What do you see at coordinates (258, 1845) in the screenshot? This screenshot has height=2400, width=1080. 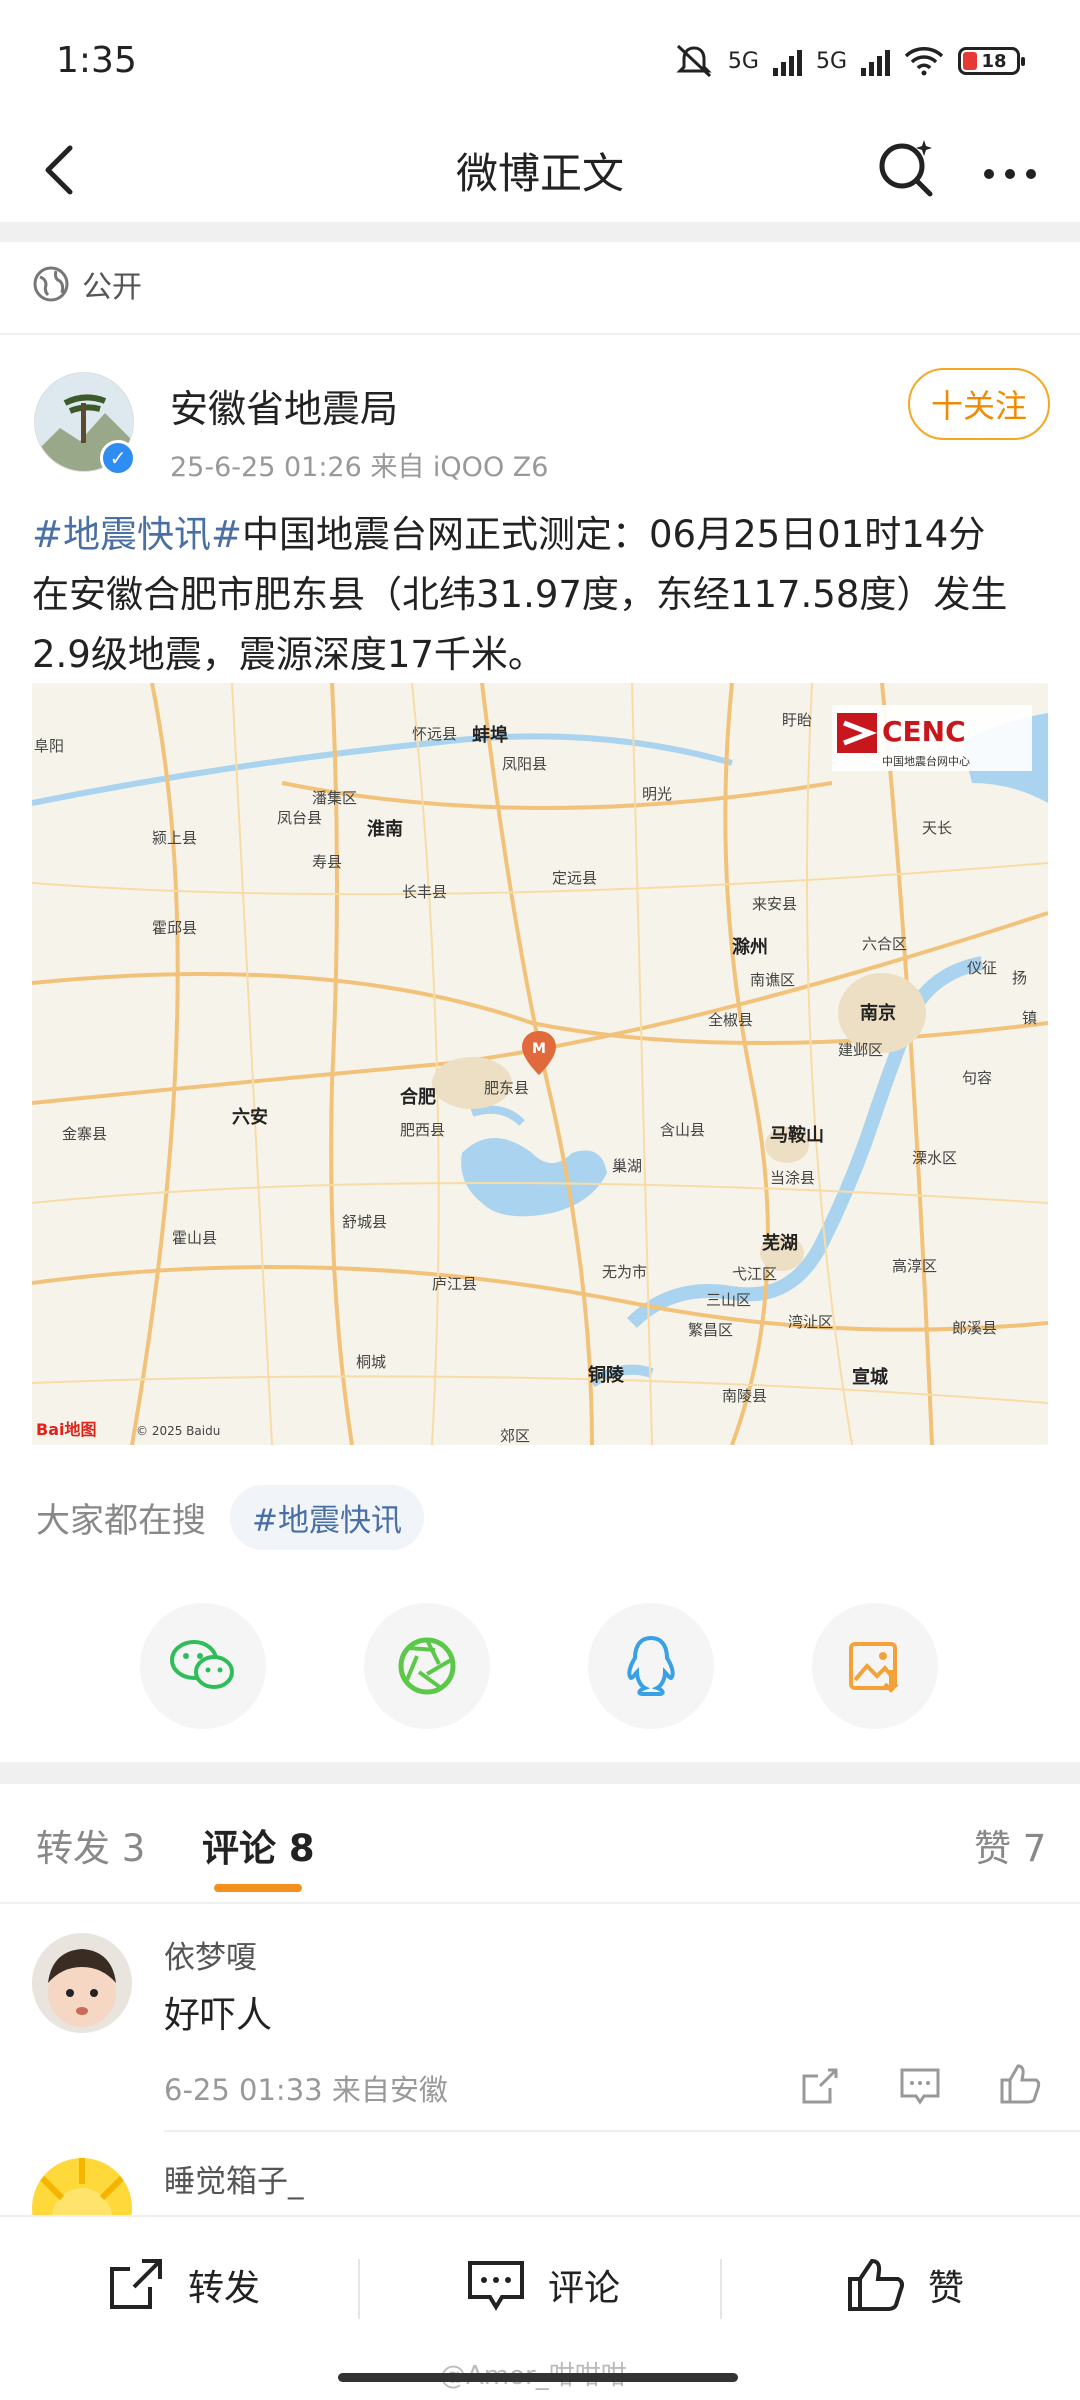 I see `tab-comments: 评论 8` at bounding box center [258, 1845].